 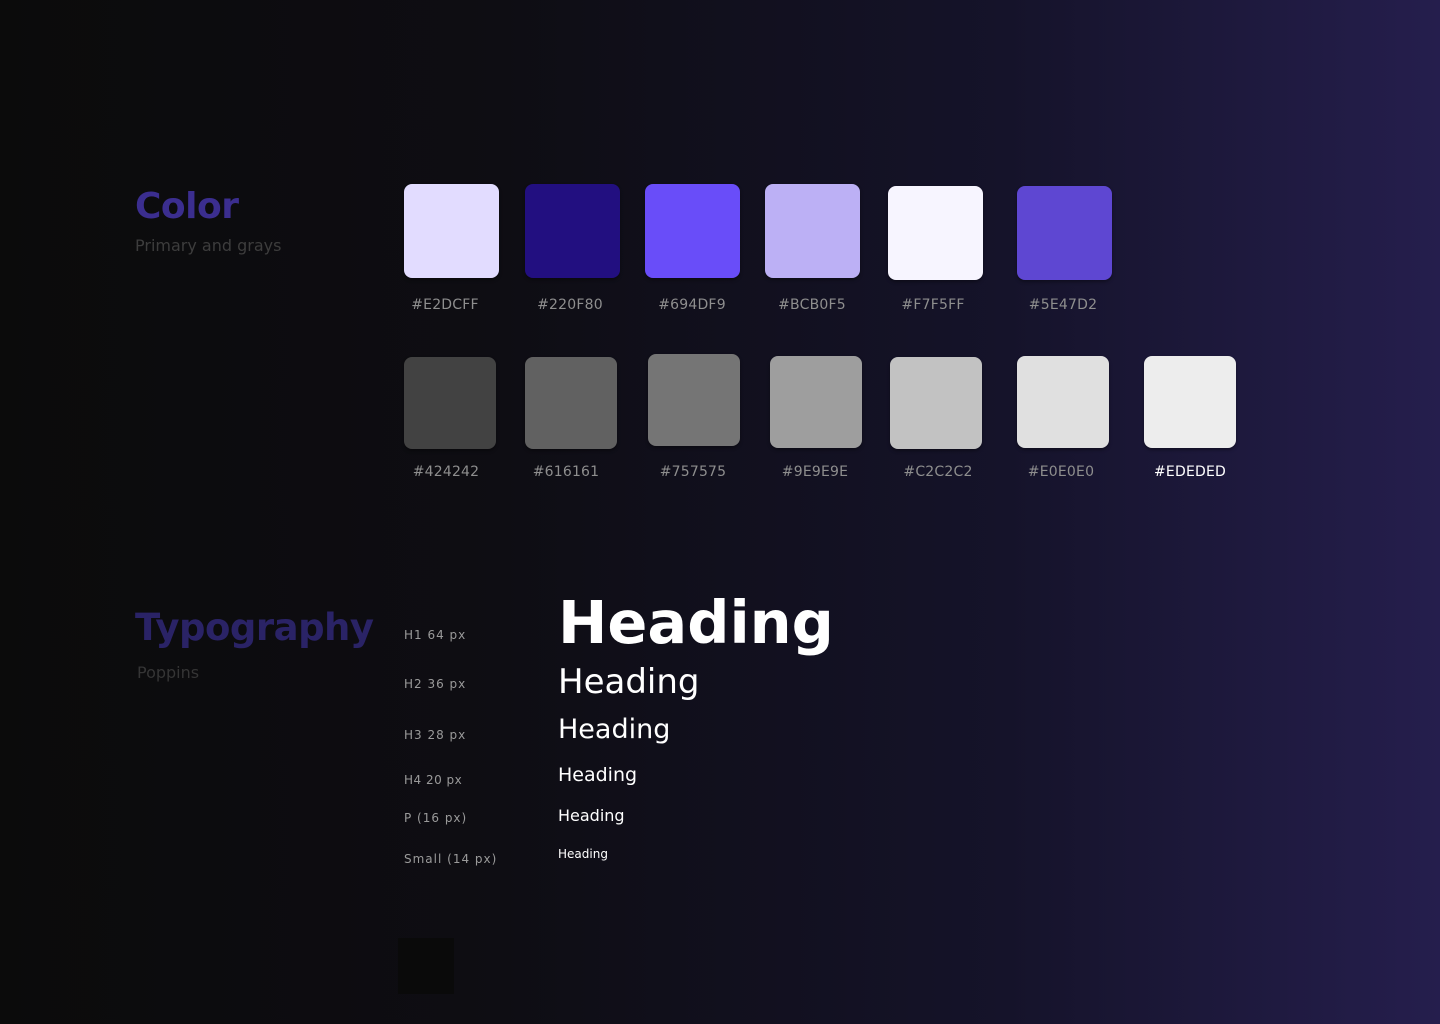 I want to click on type-scale-label: H2 36 px, so click(x=435, y=684).